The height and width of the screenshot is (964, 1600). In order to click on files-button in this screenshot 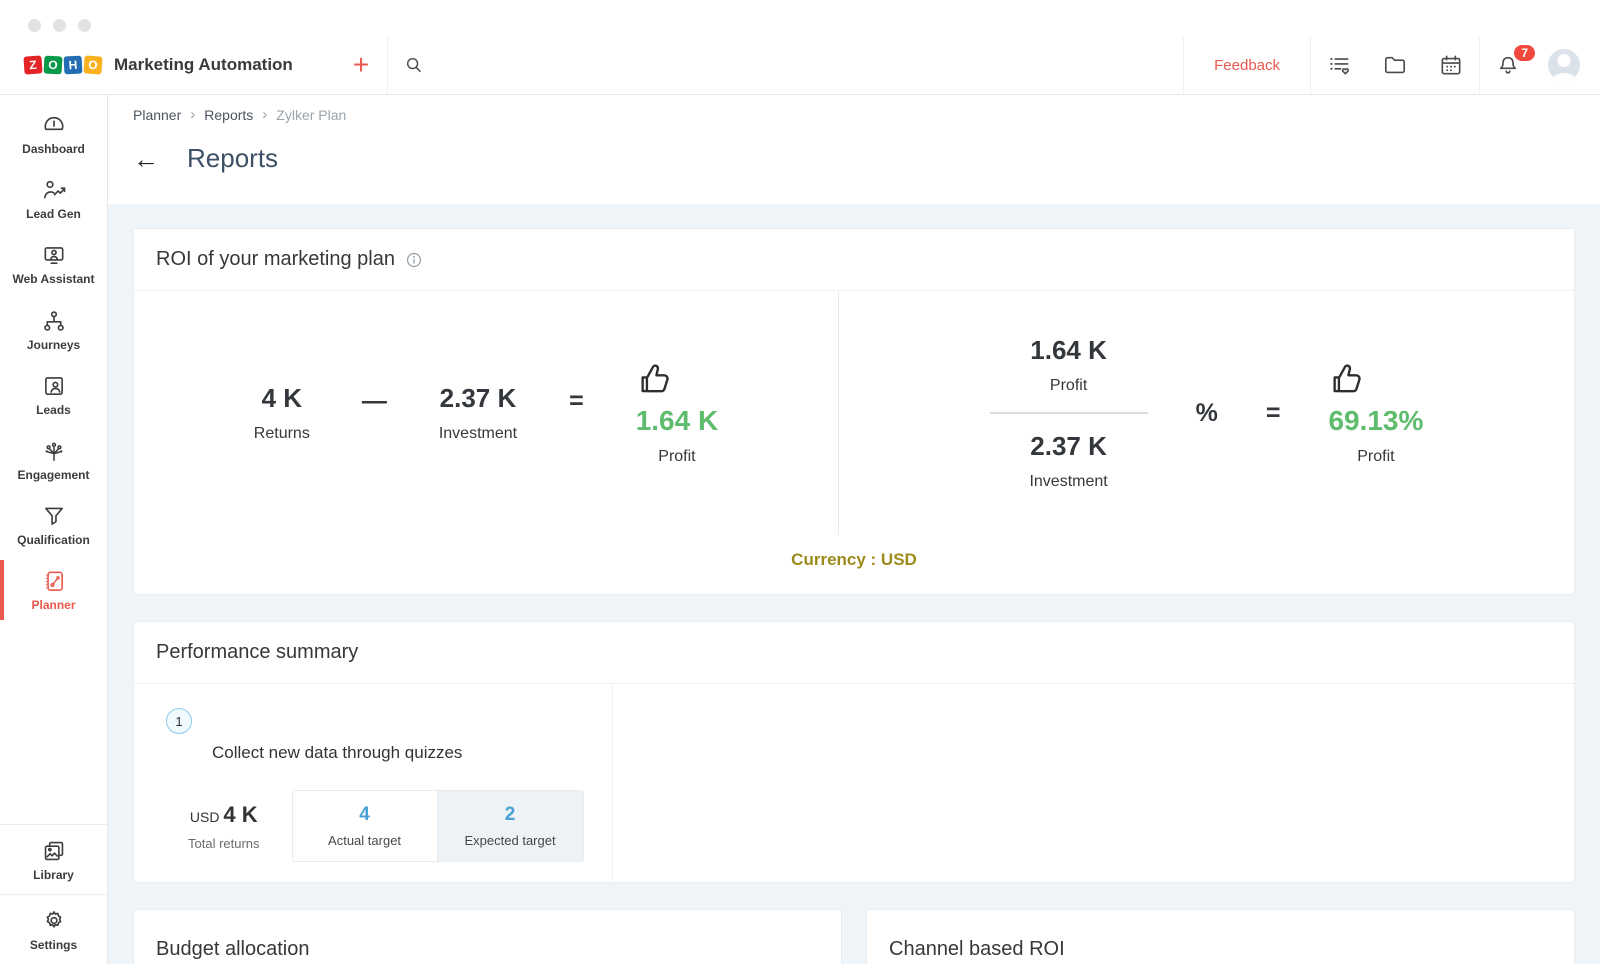, I will do `click(1395, 65)`.